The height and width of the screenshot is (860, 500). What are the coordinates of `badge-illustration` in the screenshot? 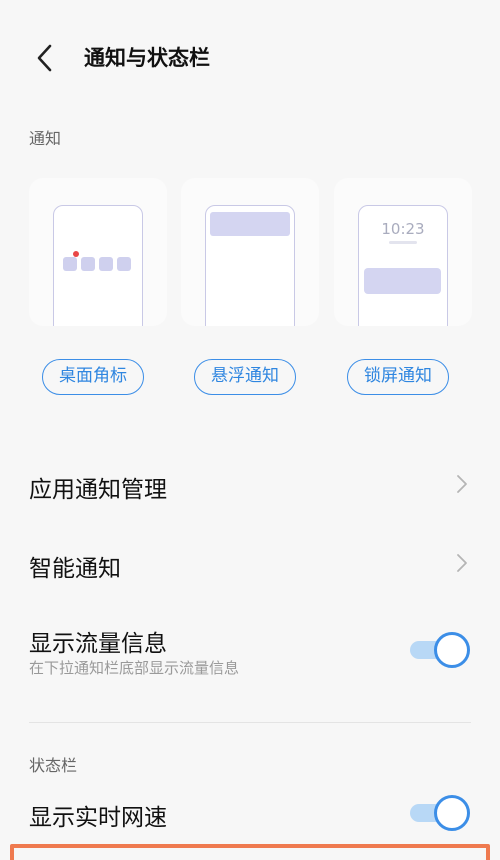 It's located at (98, 265).